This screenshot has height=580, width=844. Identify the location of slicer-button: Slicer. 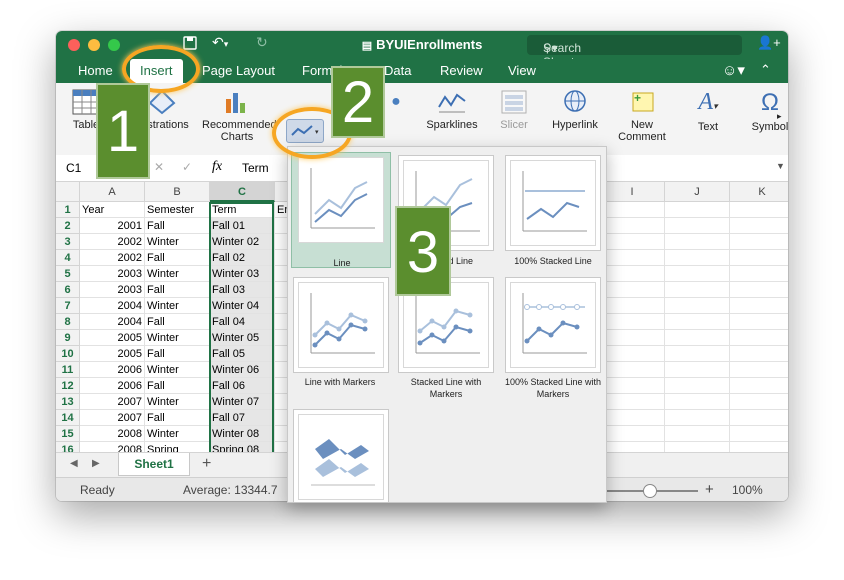
(514, 110).